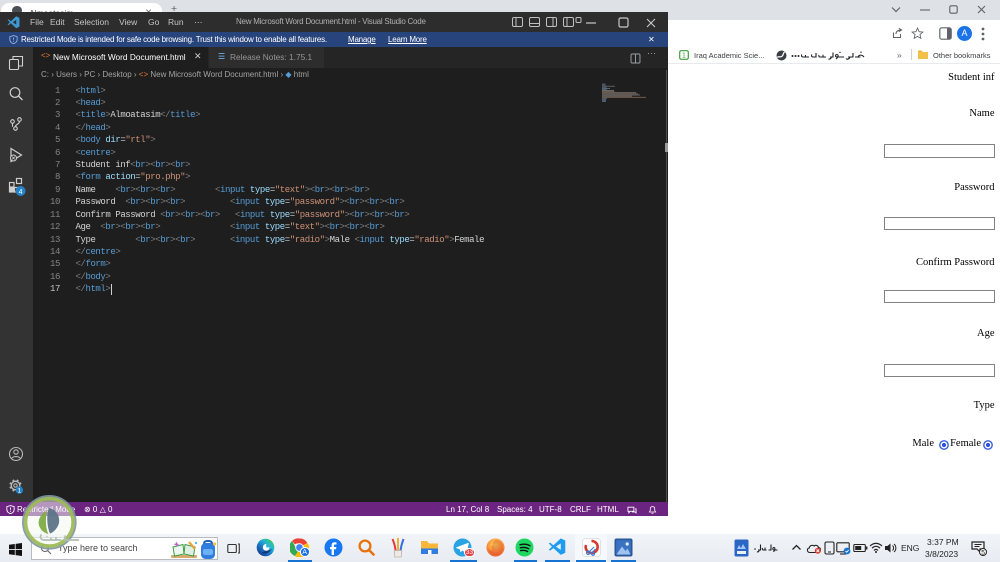  I want to click on svg-text: 1, so click(684, 56).